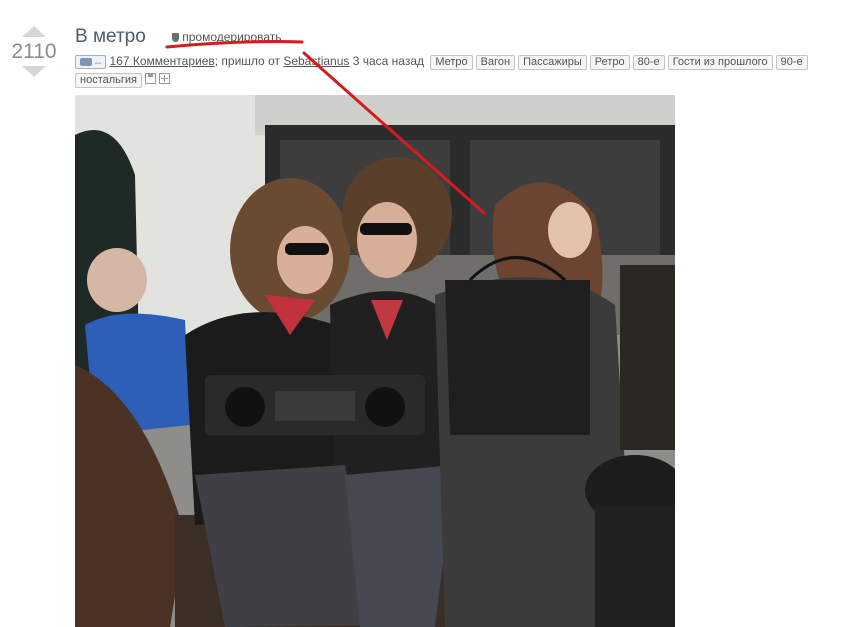  Describe the element at coordinates (34, 31) in the screenshot. I see `arrow-up-icon` at that location.